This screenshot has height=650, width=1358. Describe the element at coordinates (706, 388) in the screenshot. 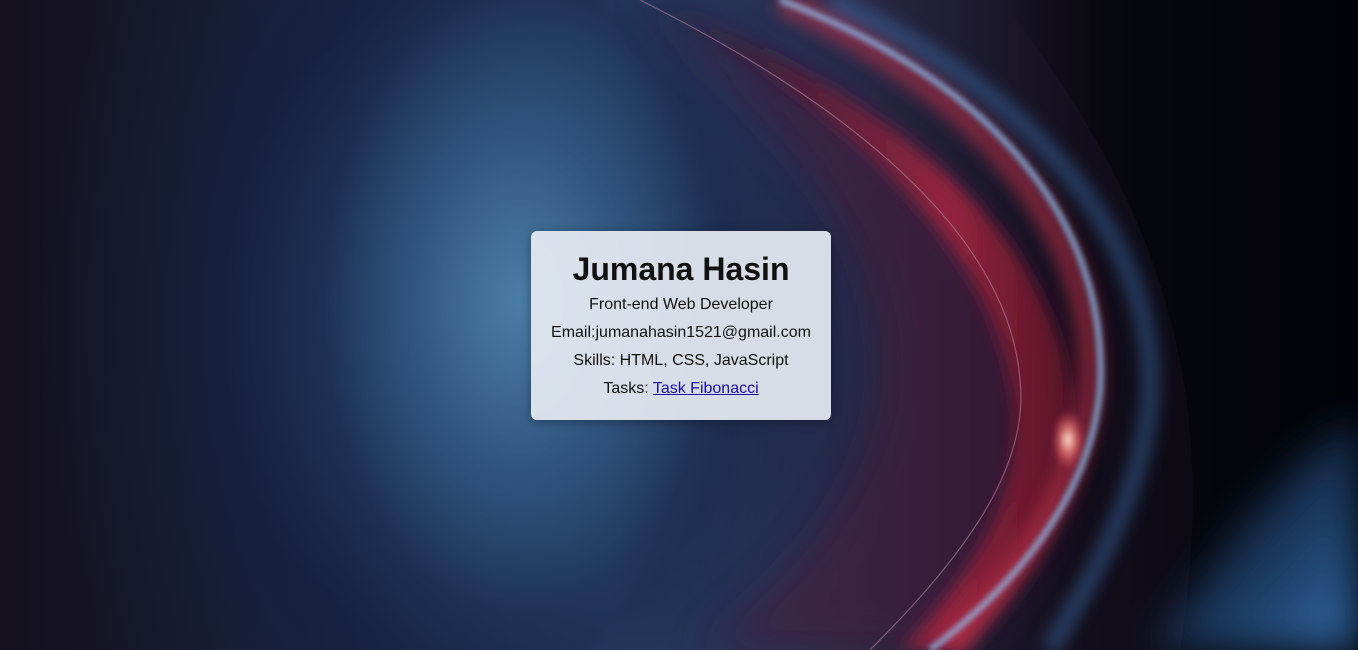

I see `task-fibonacci-link: Task Fibonacci` at that location.